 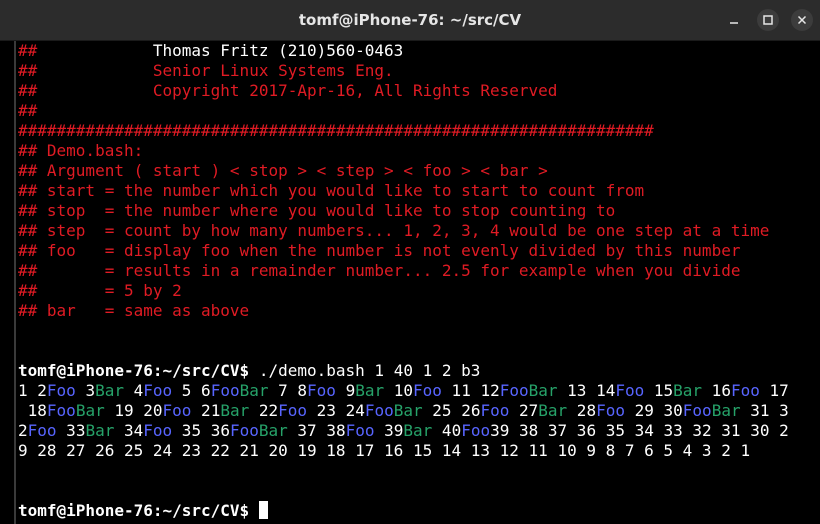 I want to click on close-button, so click(x=802, y=20).